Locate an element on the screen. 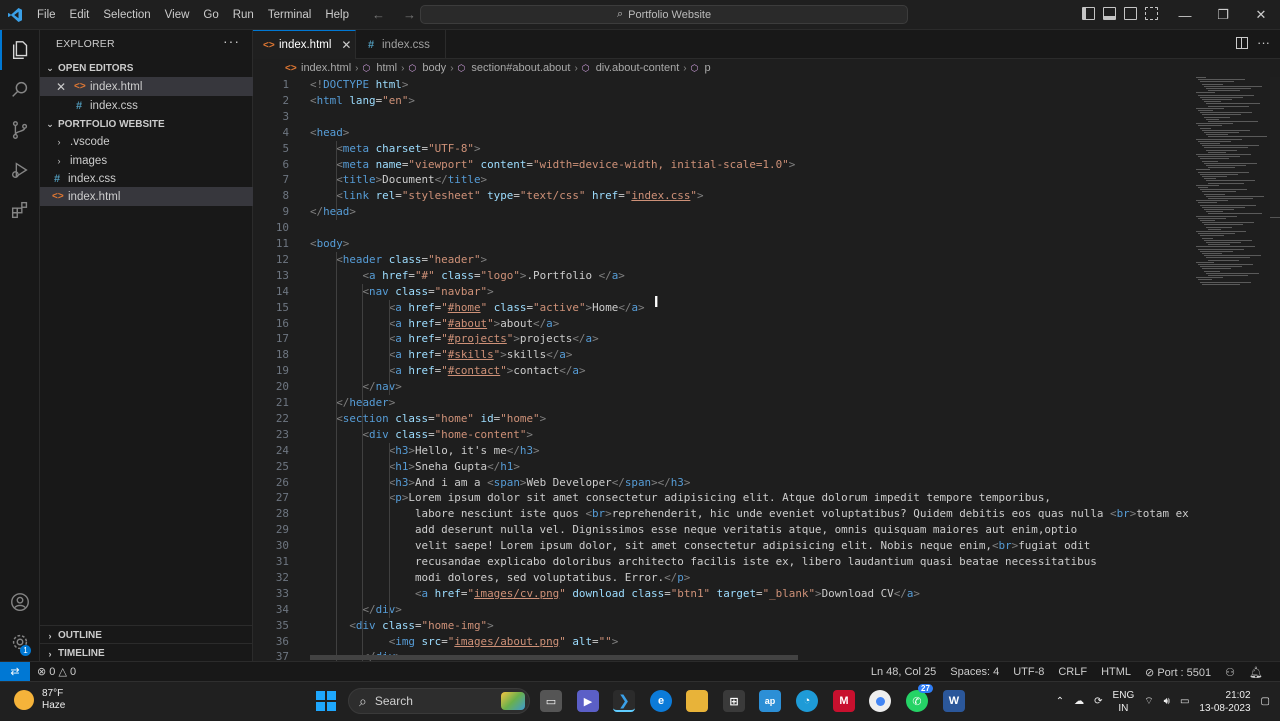  code-line: 3 is located at coordinates (723, 117).